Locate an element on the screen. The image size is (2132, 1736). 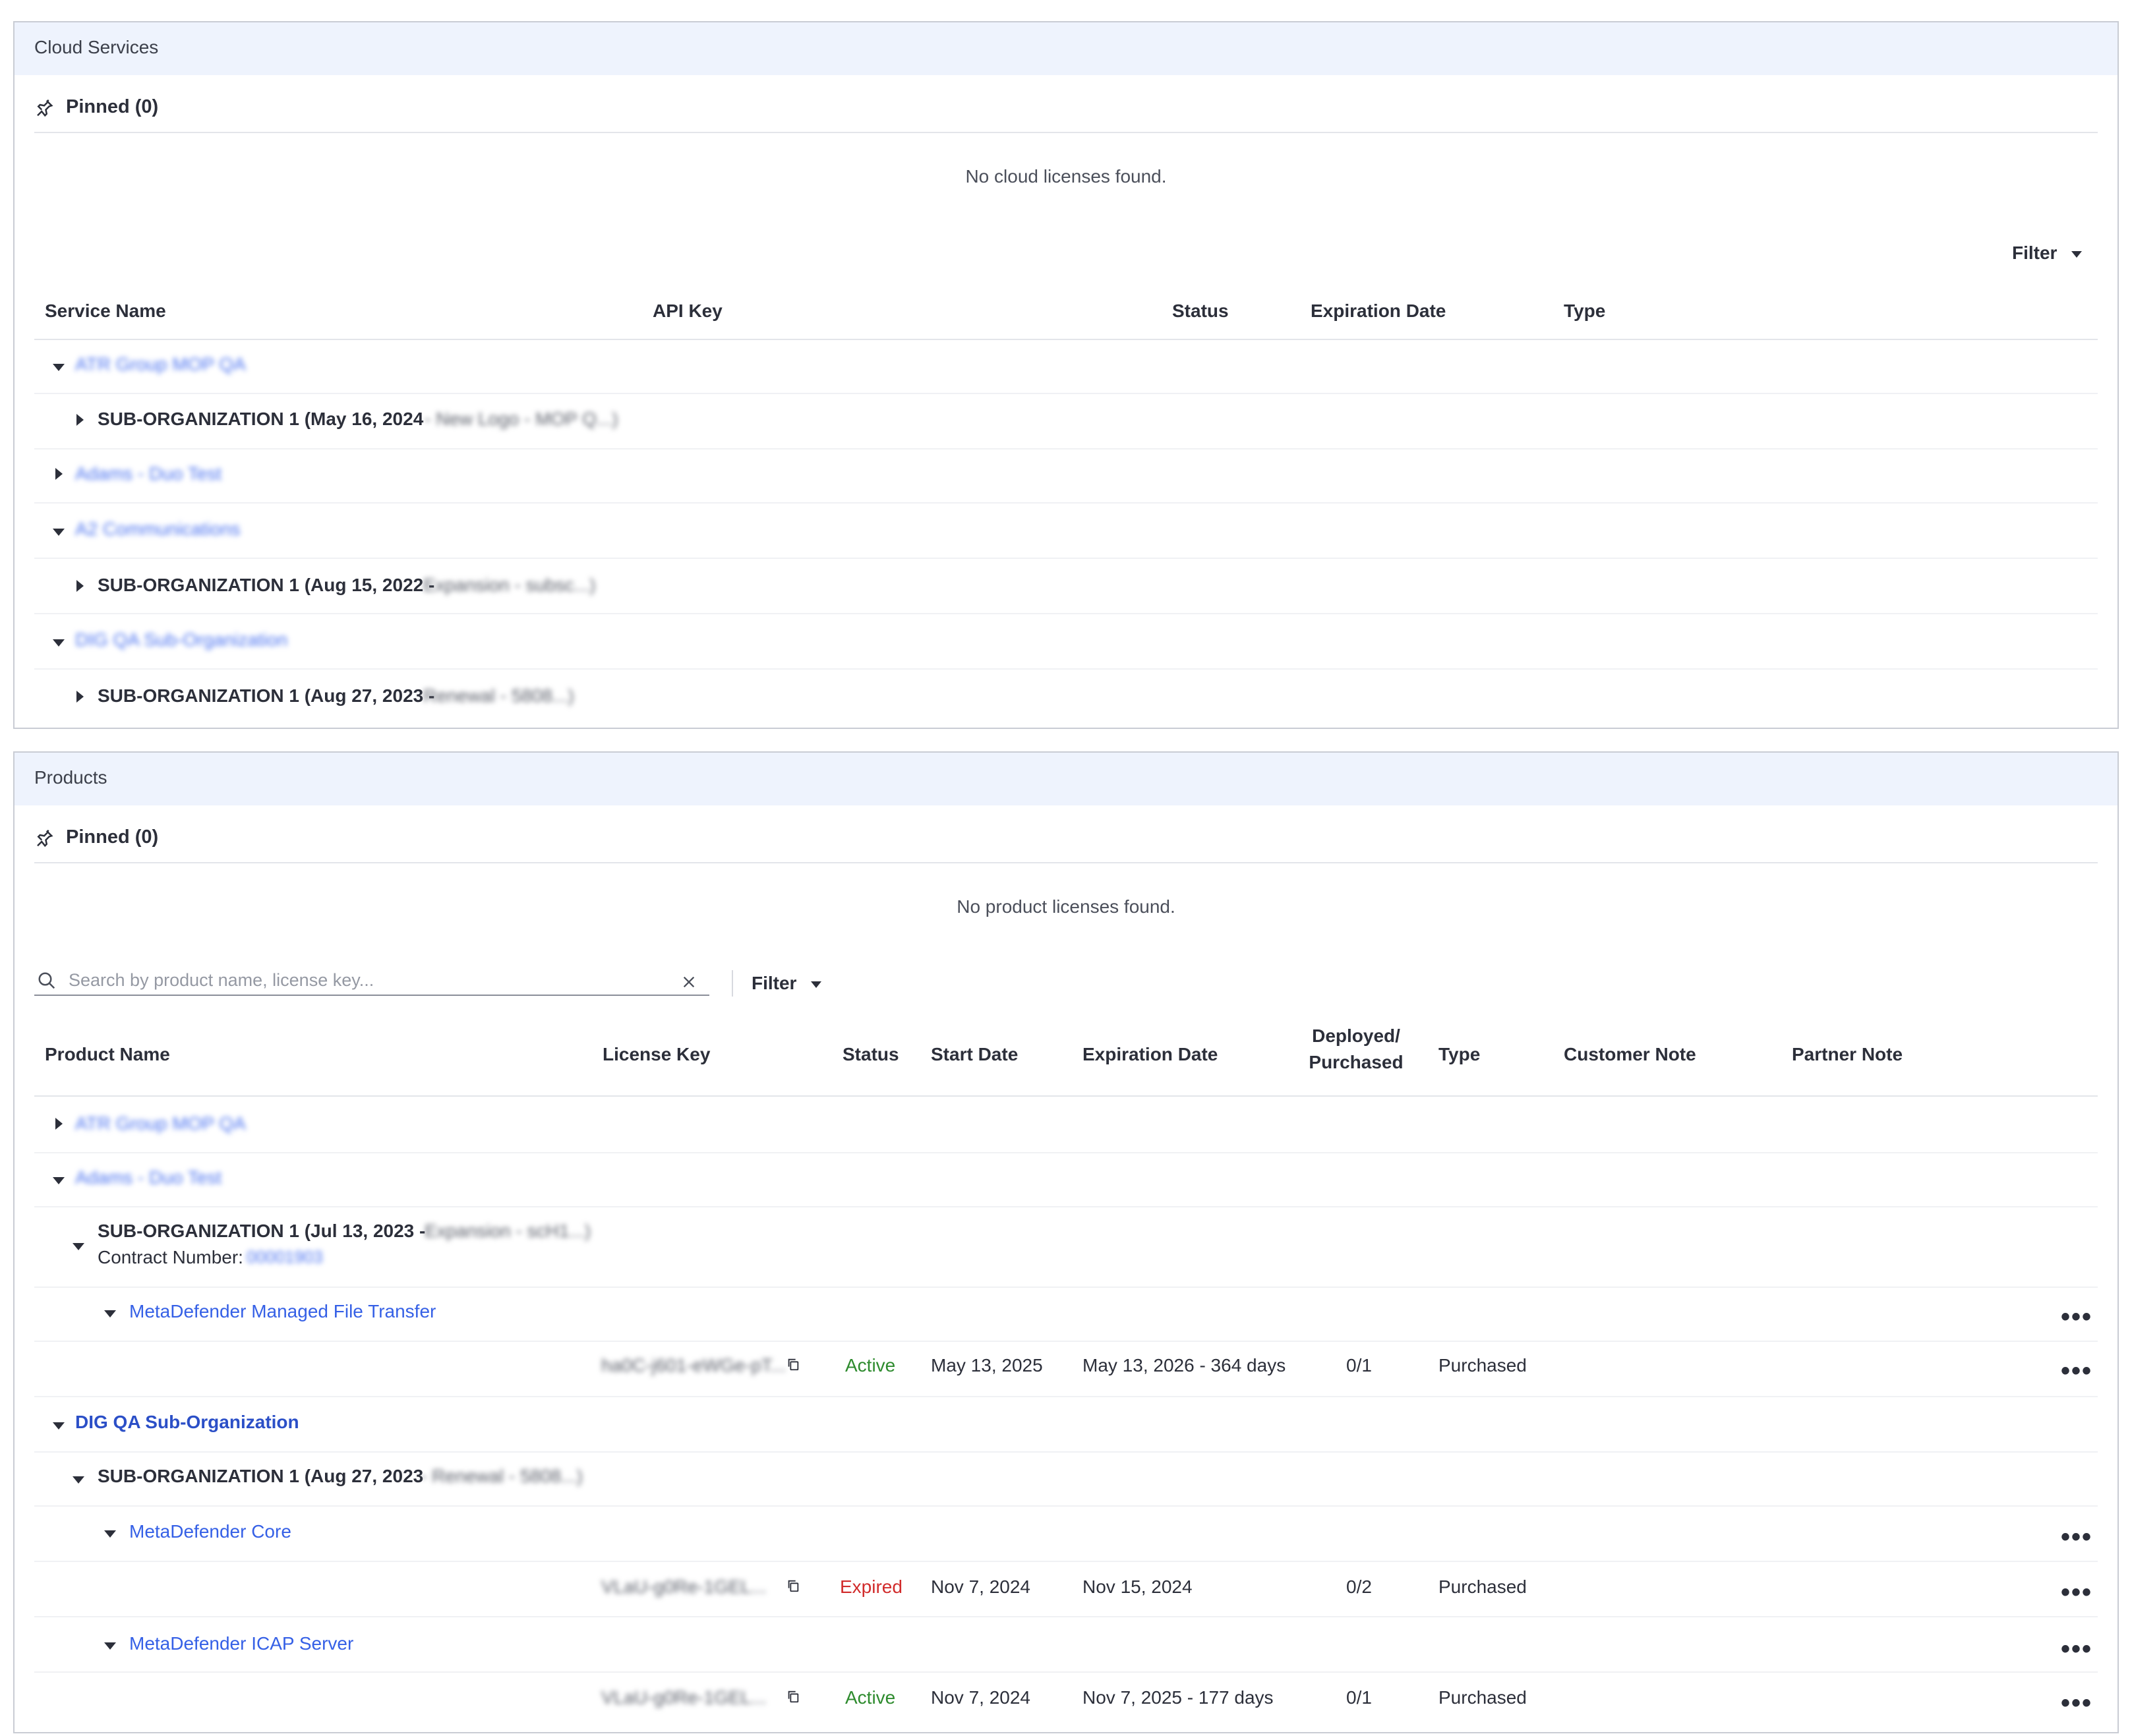
col-deployed-purchased: Deployed/ Purchased is located at coordinates (1356, 1049).